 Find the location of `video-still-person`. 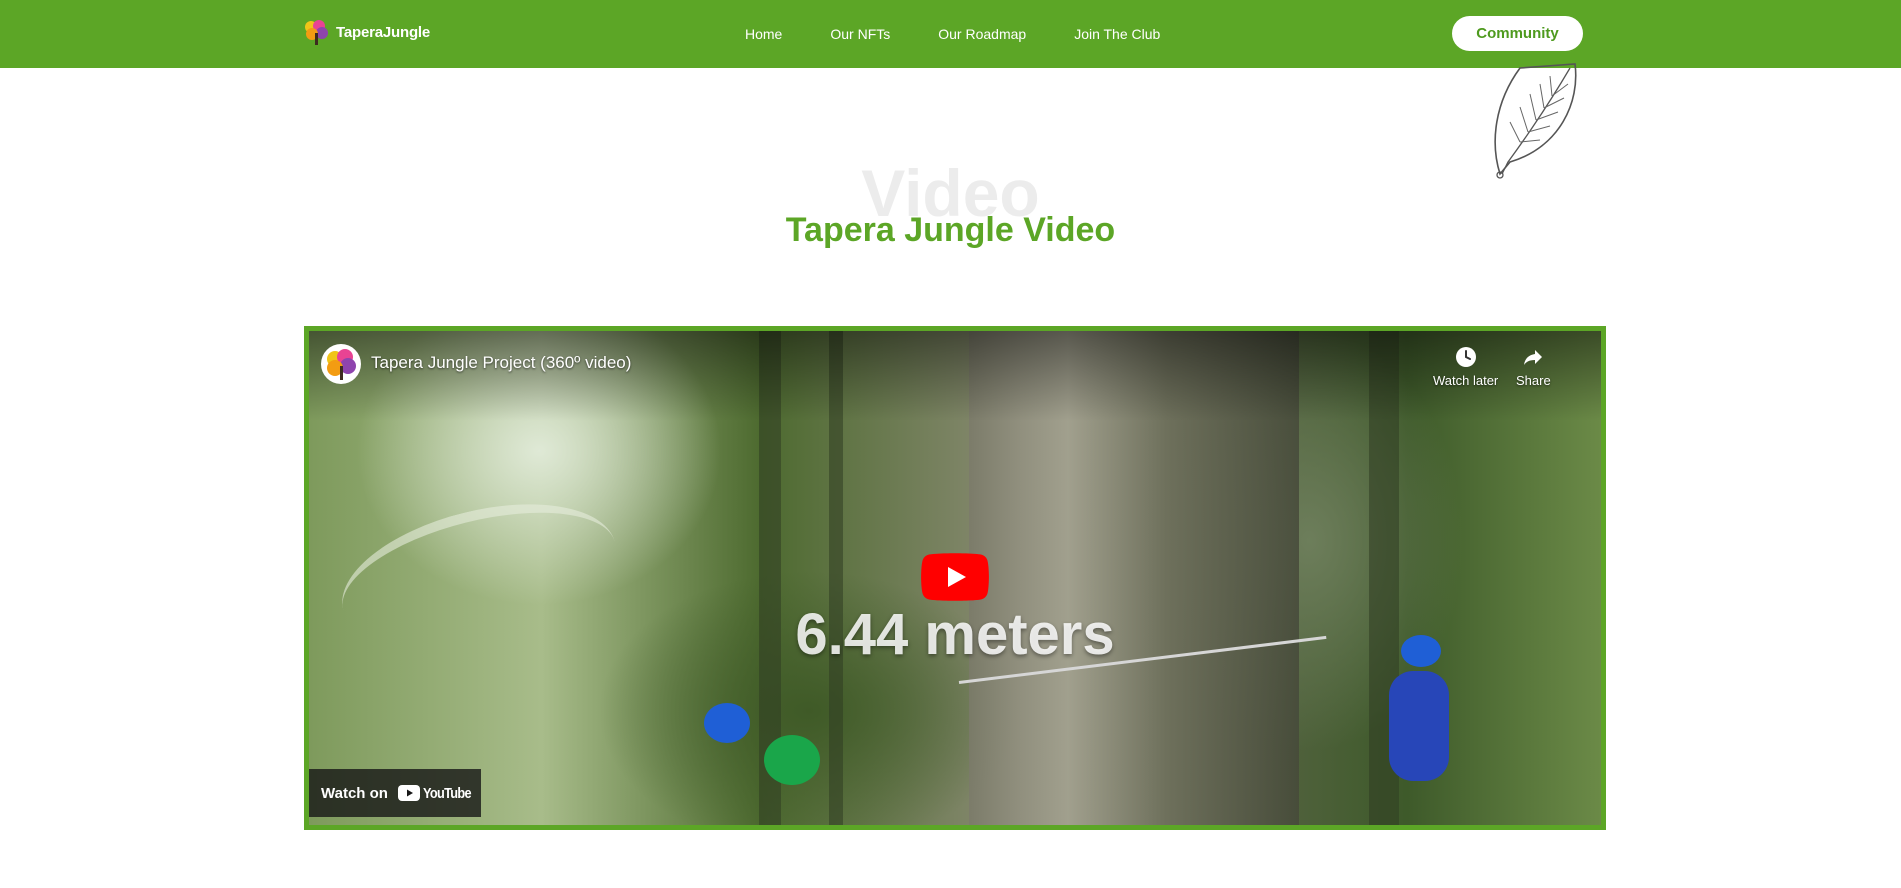

video-still-person is located at coordinates (1419, 726).